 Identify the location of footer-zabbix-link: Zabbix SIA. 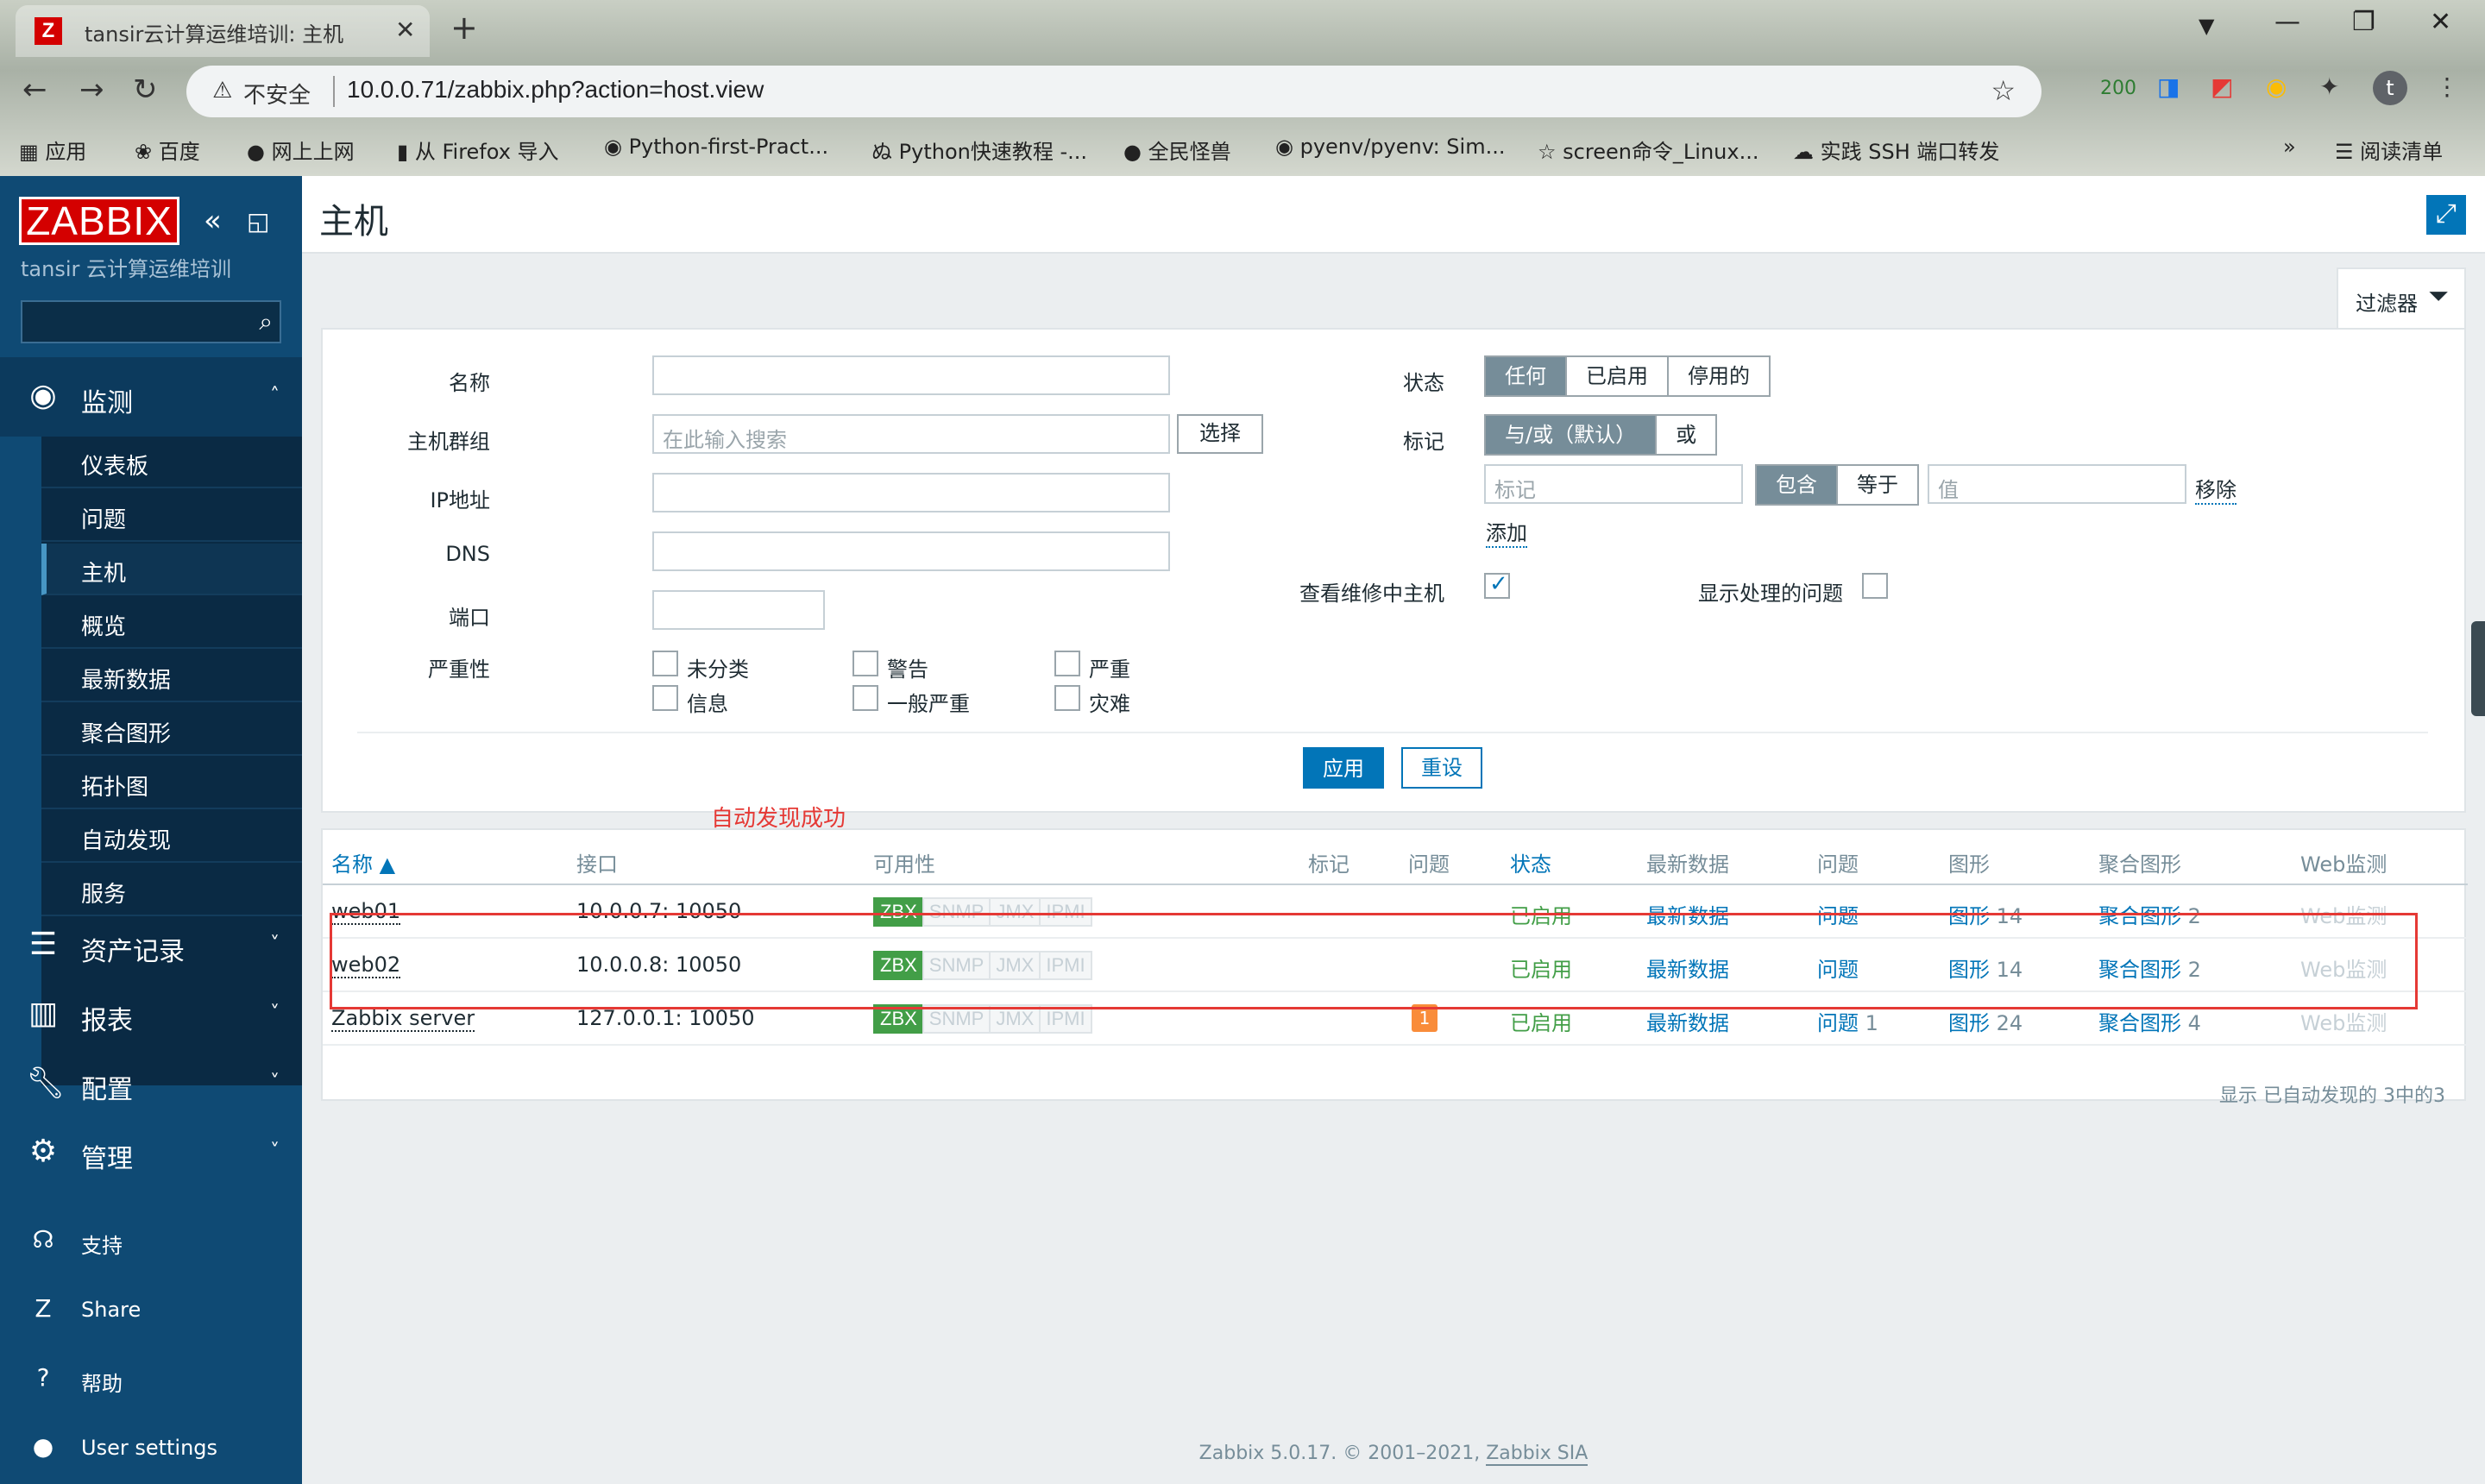
(1537, 1454).